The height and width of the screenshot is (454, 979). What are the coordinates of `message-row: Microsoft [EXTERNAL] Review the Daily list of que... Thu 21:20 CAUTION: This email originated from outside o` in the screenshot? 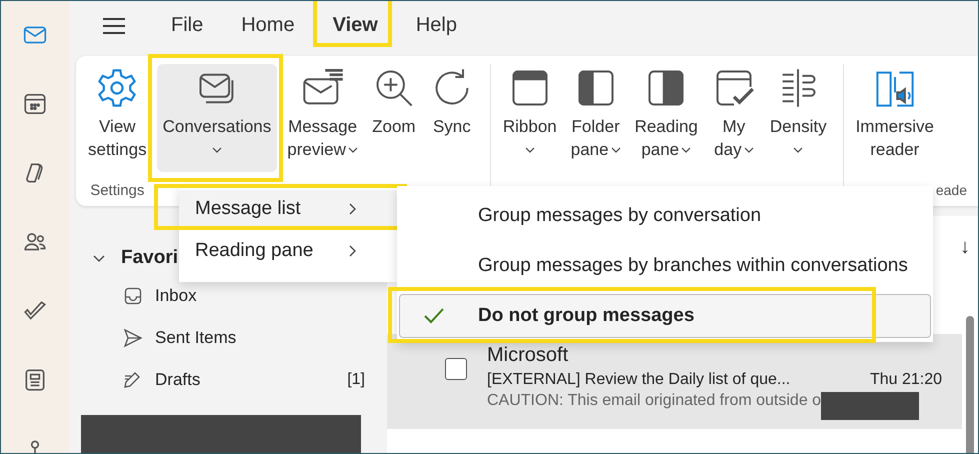 It's located at (674, 381).